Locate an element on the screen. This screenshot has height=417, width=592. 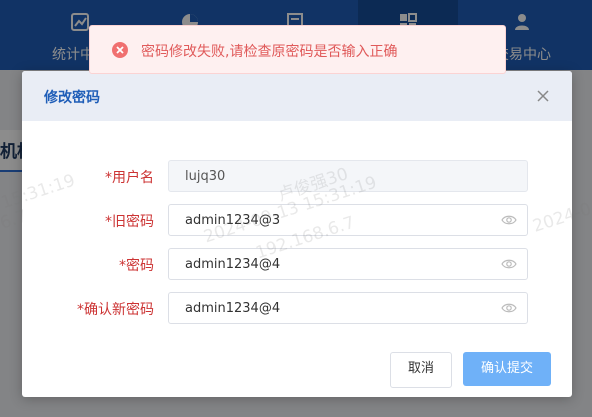
new-password-input is located at coordinates (329, 264).